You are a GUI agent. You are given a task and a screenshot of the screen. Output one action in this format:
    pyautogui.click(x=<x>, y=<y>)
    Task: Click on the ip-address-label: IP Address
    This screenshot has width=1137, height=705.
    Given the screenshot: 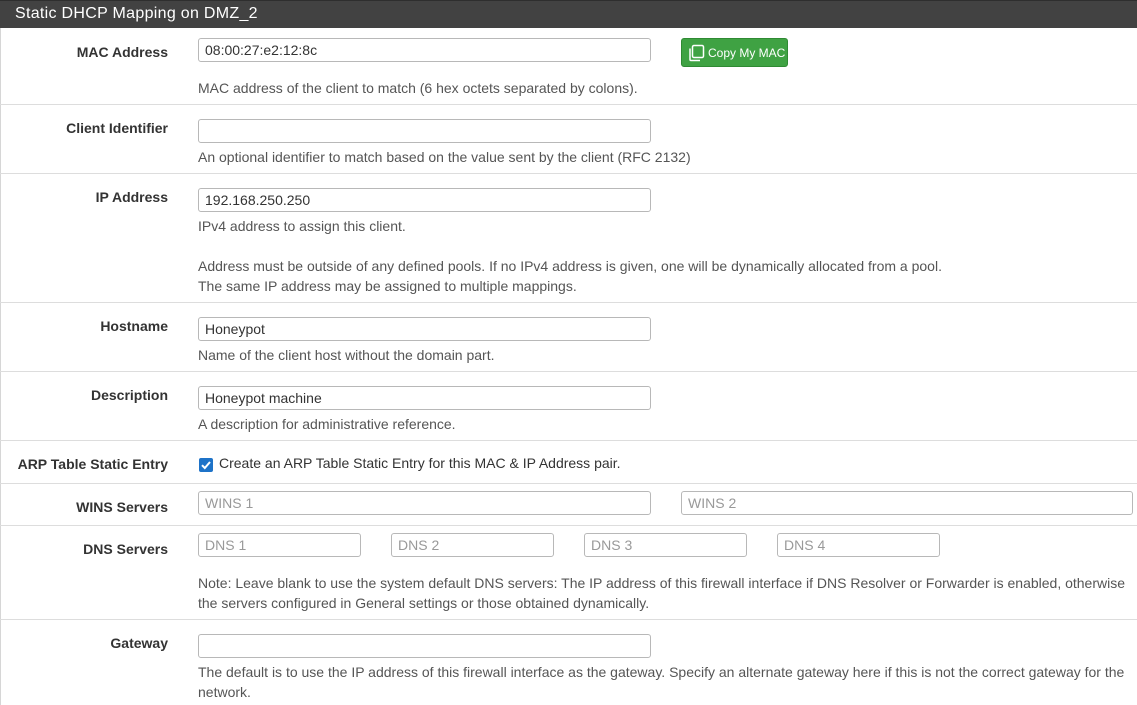 What is the action you would take?
    pyautogui.click(x=131, y=197)
    